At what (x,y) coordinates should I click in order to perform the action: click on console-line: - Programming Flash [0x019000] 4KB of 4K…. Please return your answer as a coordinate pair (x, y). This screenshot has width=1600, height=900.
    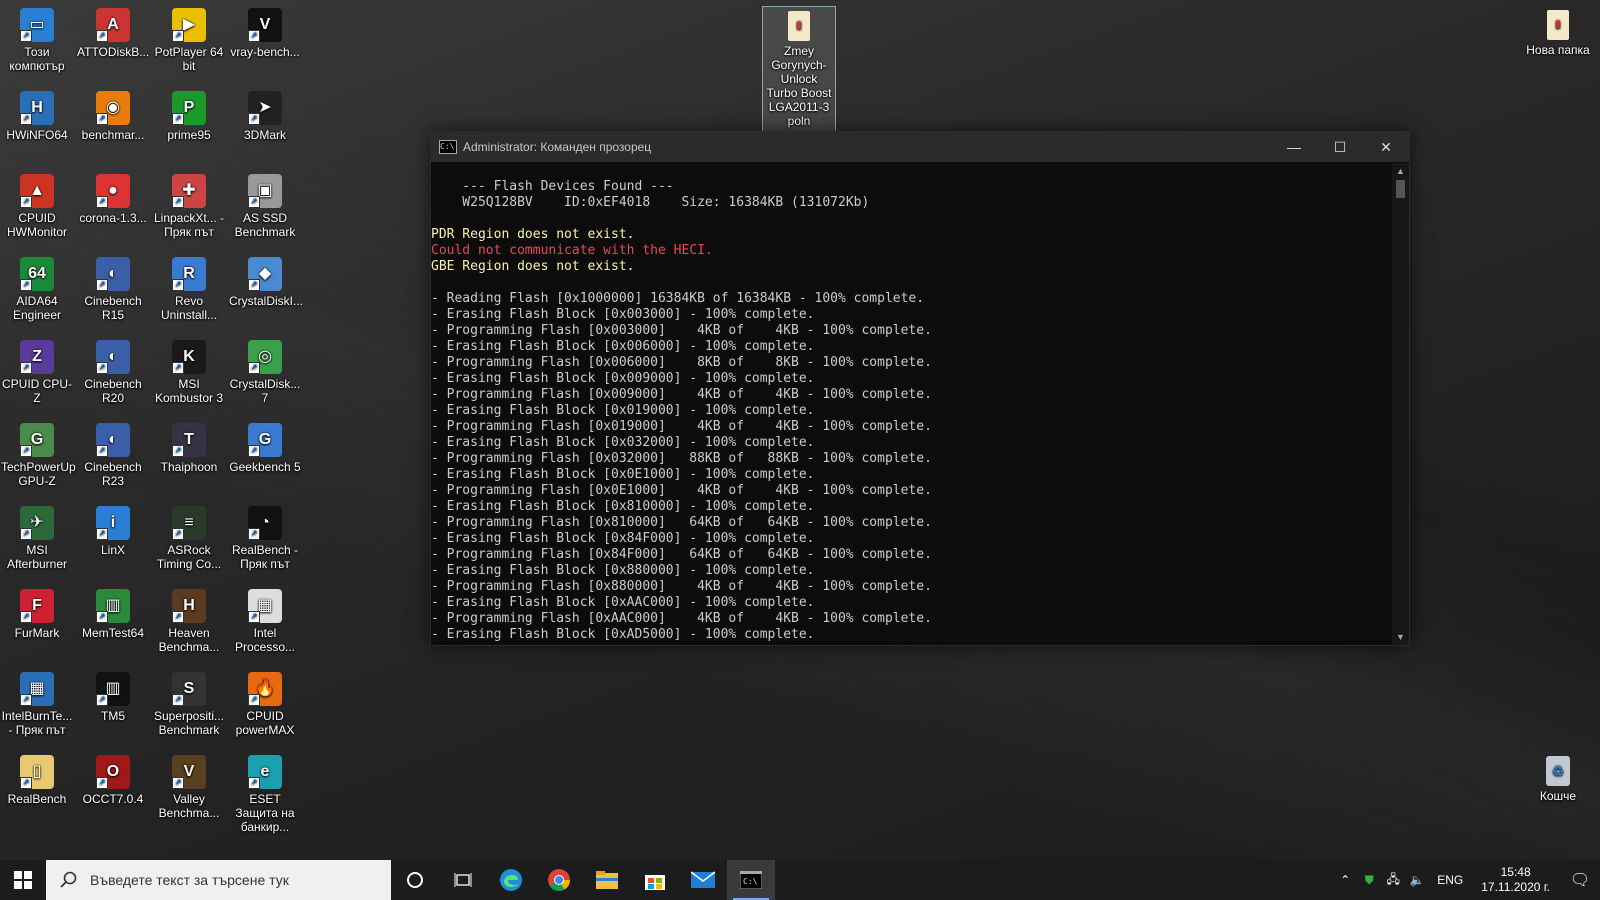
    Looking at the image, I should click on (681, 426).